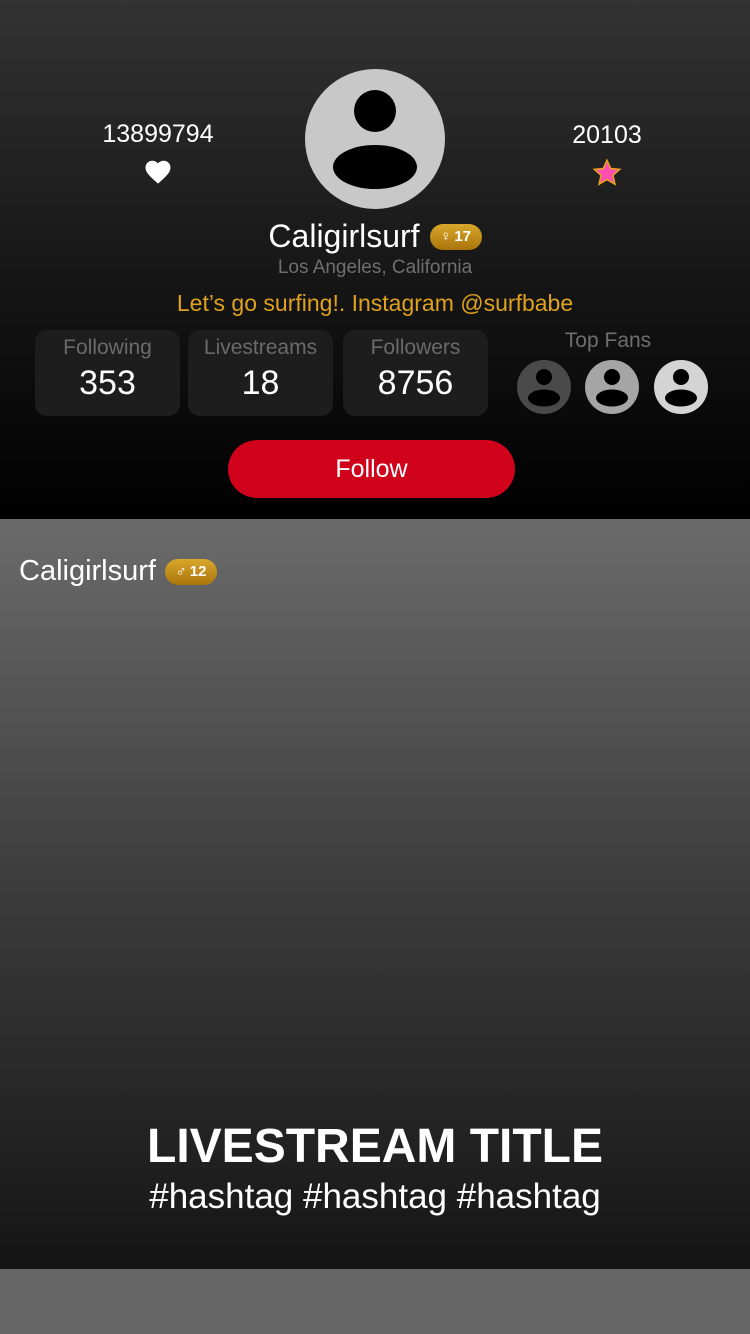 This screenshot has height=1334, width=750. Describe the element at coordinates (87, 571) in the screenshot. I see `stream-username: Caligirlsurf` at that location.